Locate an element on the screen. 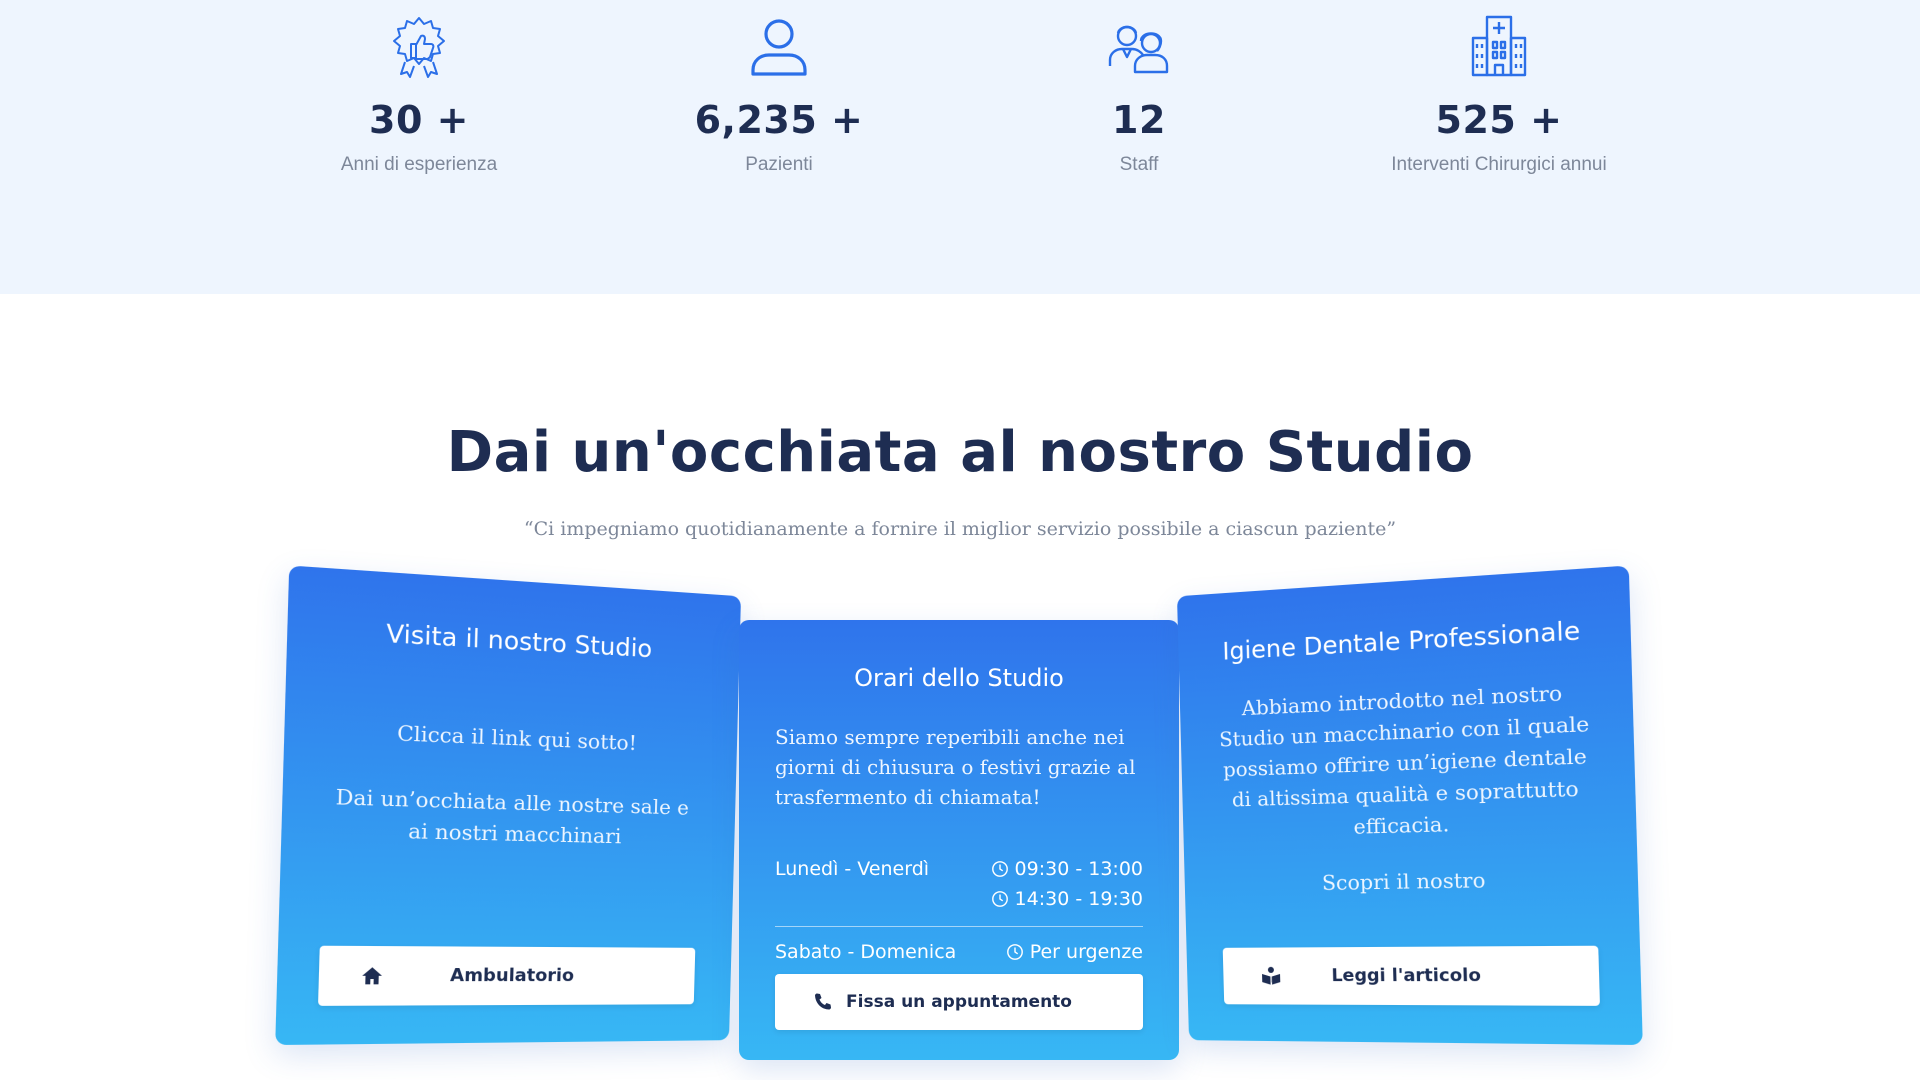 The image size is (1920, 1080). stat-label: Staff is located at coordinates (1139, 165).